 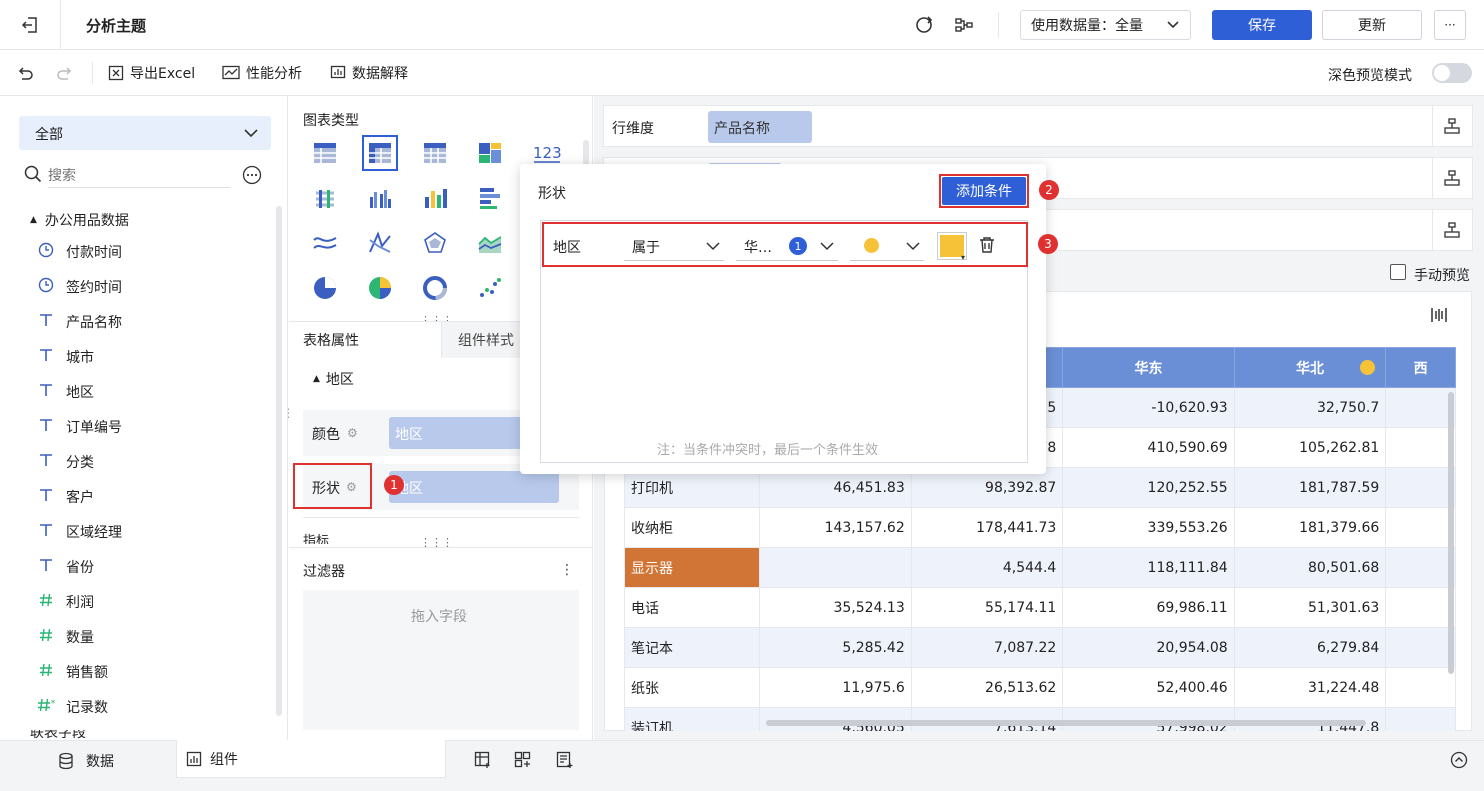 What do you see at coordinates (1038, 126) in the screenshot?
I see `row-dimension-bar: 行维度 产品名称` at bounding box center [1038, 126].